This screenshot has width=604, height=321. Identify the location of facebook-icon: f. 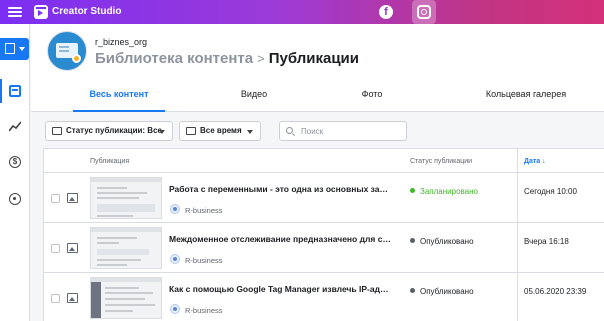
(386, 12).